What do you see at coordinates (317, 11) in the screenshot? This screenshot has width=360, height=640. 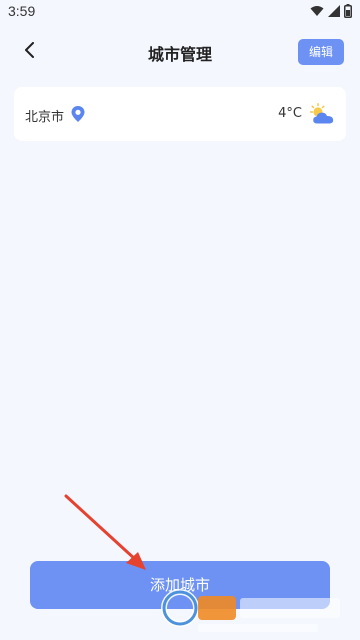 I see `wifi-icon` at bounding box center [317, 11].